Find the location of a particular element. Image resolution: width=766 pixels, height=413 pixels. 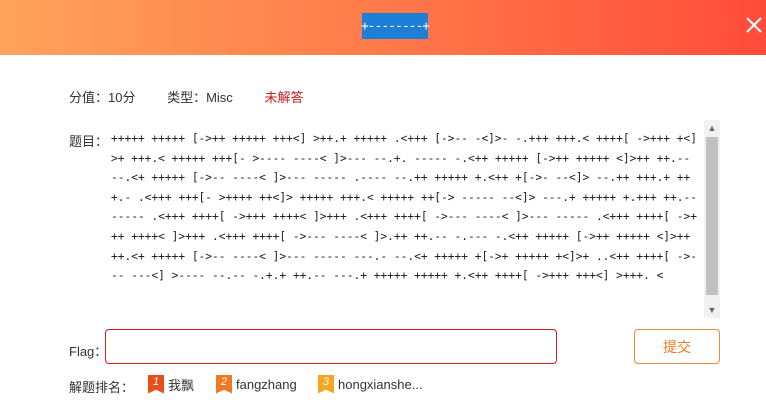

flag-label: Flag： is located at coordinates (88, 351).